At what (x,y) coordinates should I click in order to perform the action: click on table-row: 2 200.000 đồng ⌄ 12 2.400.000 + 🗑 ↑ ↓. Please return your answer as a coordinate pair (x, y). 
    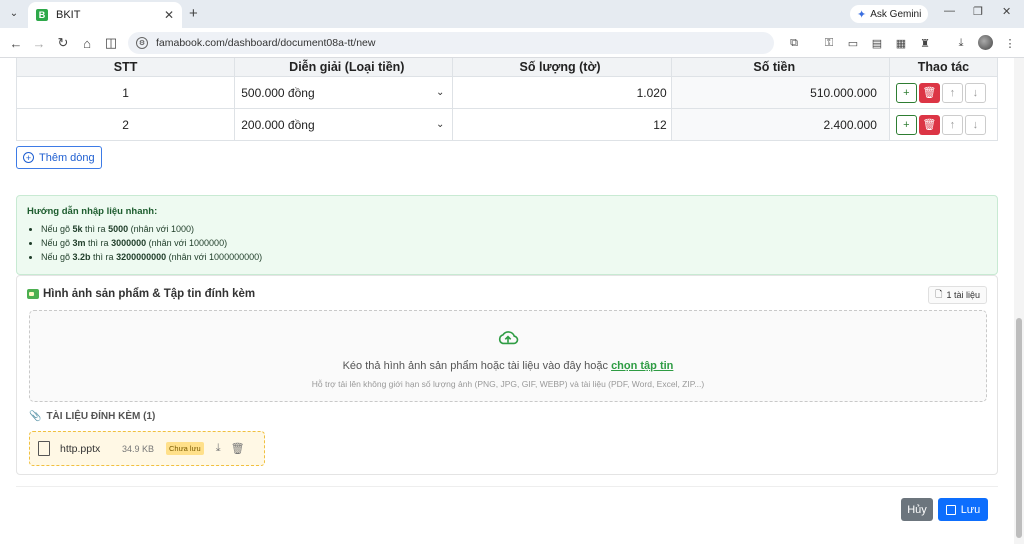
    Looking at the image, I should click on (507, 124).